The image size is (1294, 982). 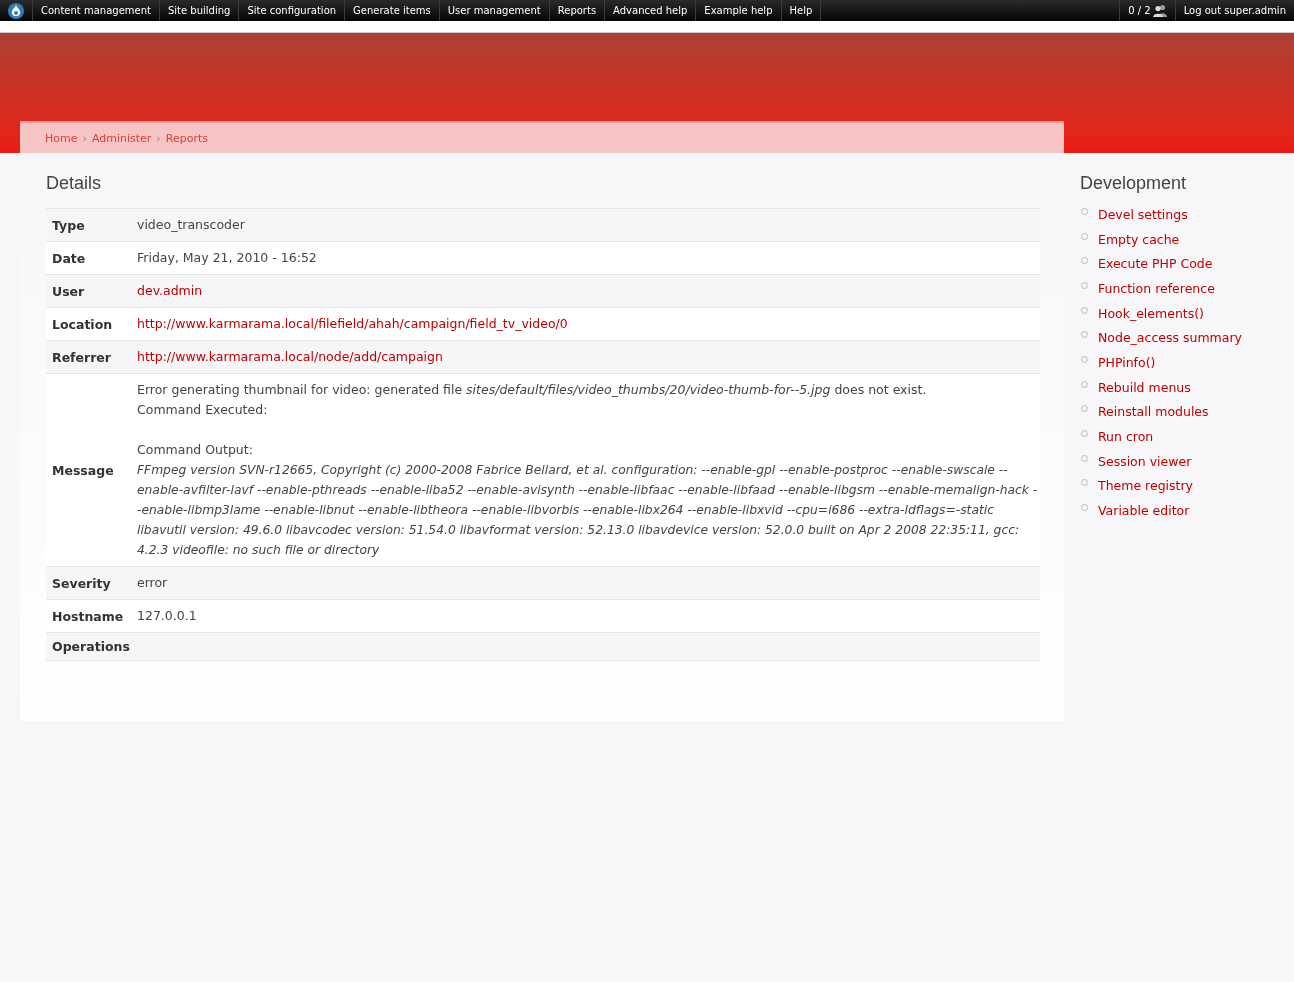 What do you see at coordinates (91, 324) in the screenshot?
I see `field-label: Location` at bounding box center [91, 324].